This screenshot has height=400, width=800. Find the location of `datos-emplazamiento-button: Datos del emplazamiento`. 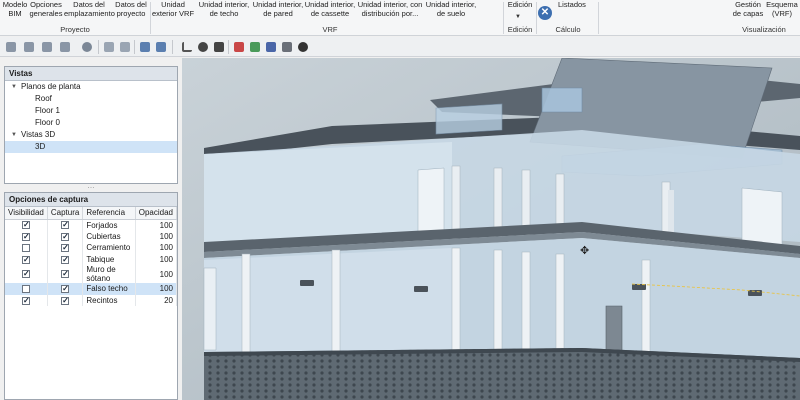

datos-emplazamiento-button: Datos del emplazamiento is located at coordinates (89, 12).